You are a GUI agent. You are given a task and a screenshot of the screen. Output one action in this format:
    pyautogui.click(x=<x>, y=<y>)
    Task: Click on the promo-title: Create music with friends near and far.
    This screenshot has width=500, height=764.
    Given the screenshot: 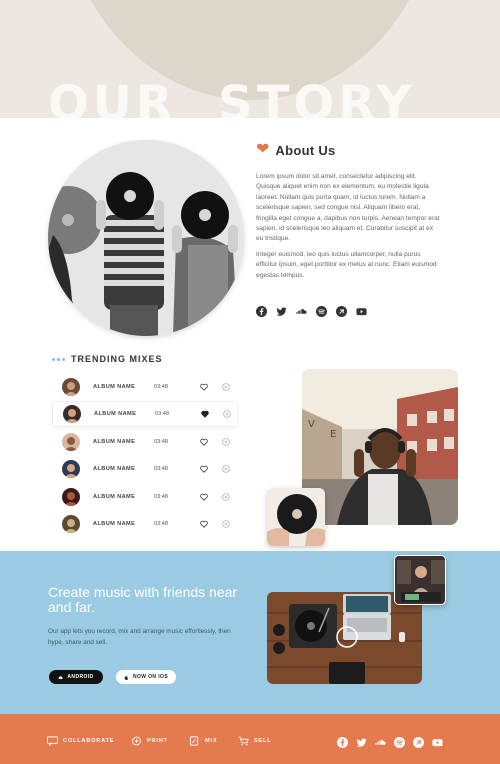 What is the action you would take?
    pyautogui.click(x=143, y=599)
    